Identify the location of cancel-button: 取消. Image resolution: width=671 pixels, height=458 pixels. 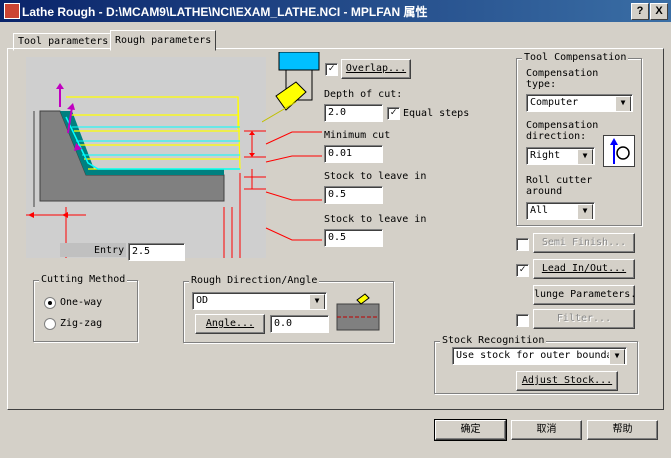
(546, 430).